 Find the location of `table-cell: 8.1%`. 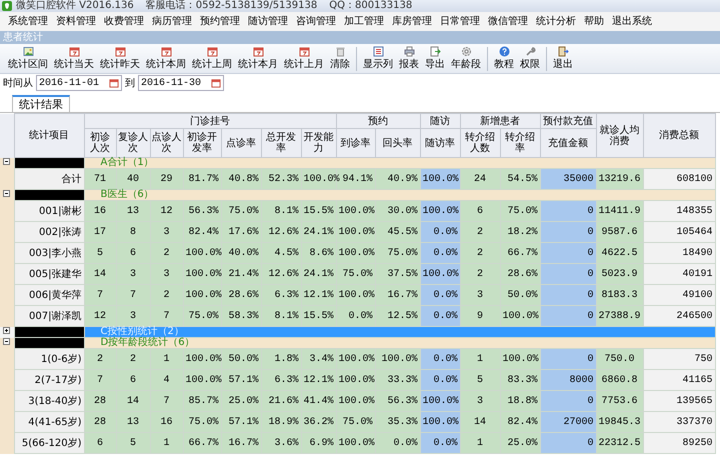

table-cell: 8.1% is located at coordinates (281, 316).